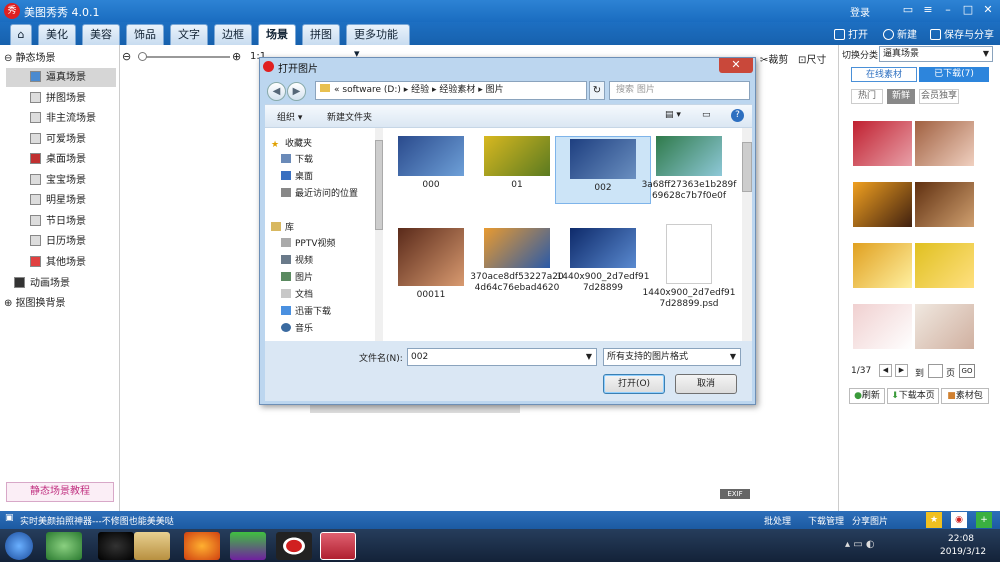 The image size is (1000, 562). I want to click on taskbar-recorder-icon, so click(294, 546).